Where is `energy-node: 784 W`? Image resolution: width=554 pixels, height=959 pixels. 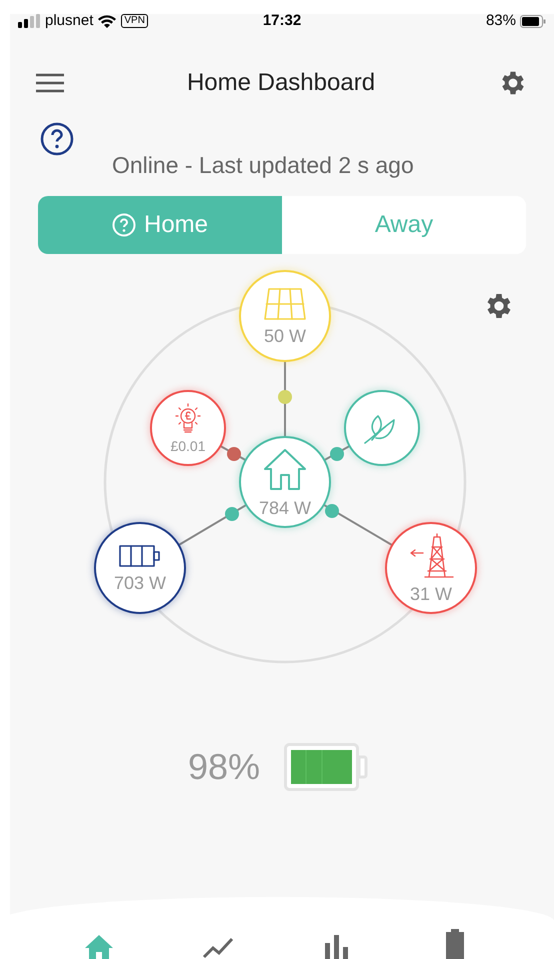 energy-node: 784 W is located at coordinates (285, 482).